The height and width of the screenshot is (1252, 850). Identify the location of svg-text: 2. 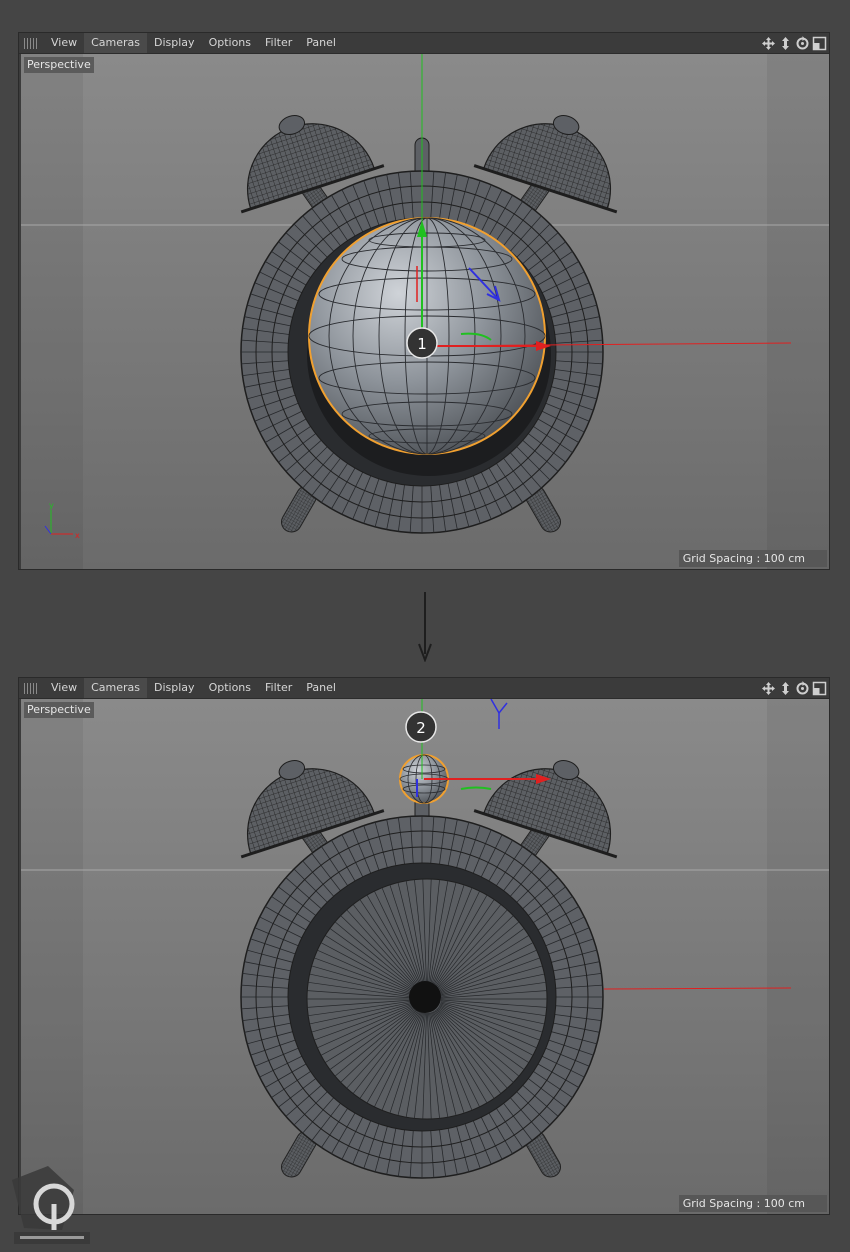
(421, 728).